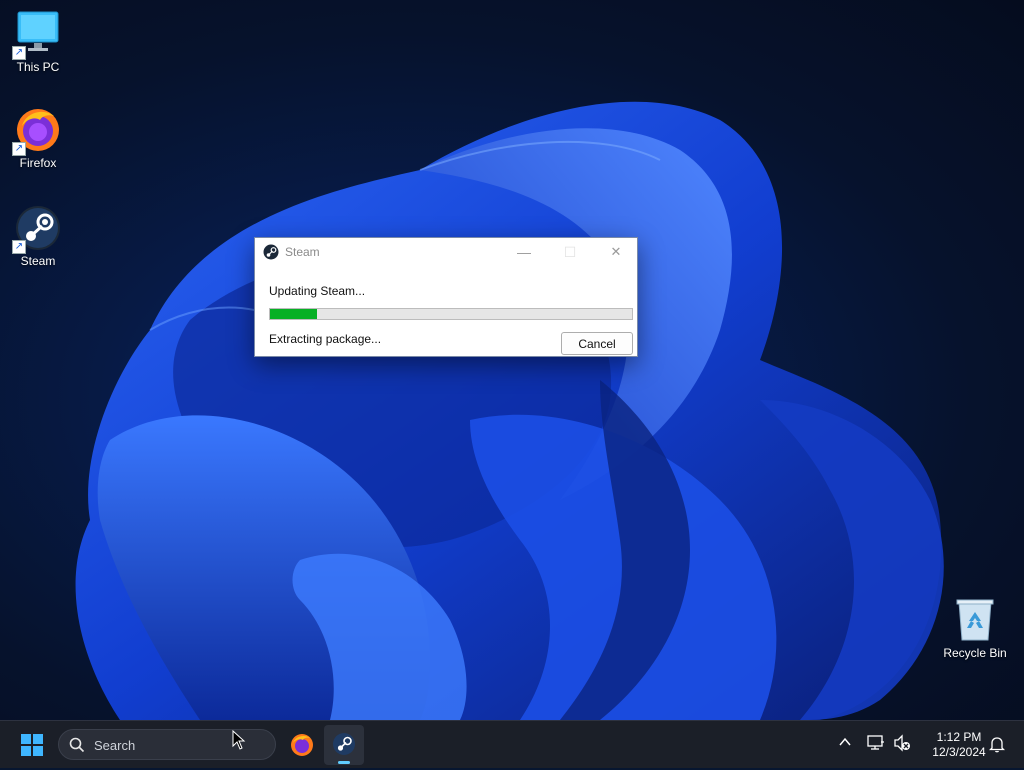 The image size is (1024, 770). What do you see at coordinates (524, 252) in the screenshot?
I see `minimize-button: —` at bounding box center [524, 252].